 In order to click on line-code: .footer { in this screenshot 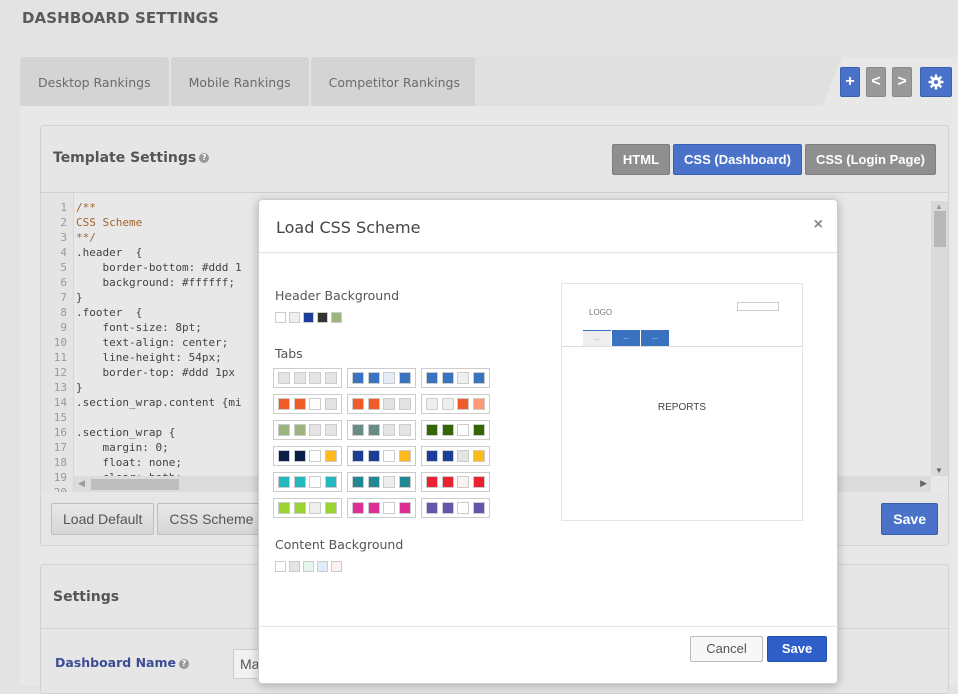, I will do `click(109, 312)`.